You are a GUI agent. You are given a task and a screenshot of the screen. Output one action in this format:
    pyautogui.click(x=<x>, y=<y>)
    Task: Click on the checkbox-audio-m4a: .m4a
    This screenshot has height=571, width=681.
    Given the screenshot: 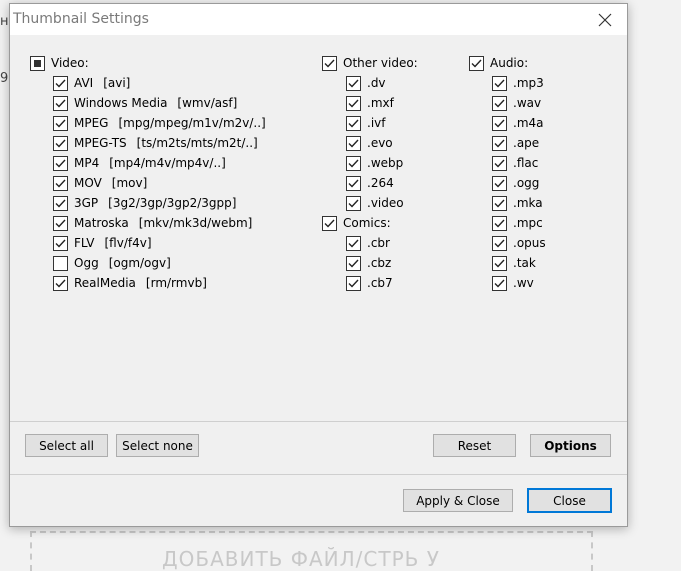 What is the action you would take?
    pyautogui.click(x=518, y=123)
    